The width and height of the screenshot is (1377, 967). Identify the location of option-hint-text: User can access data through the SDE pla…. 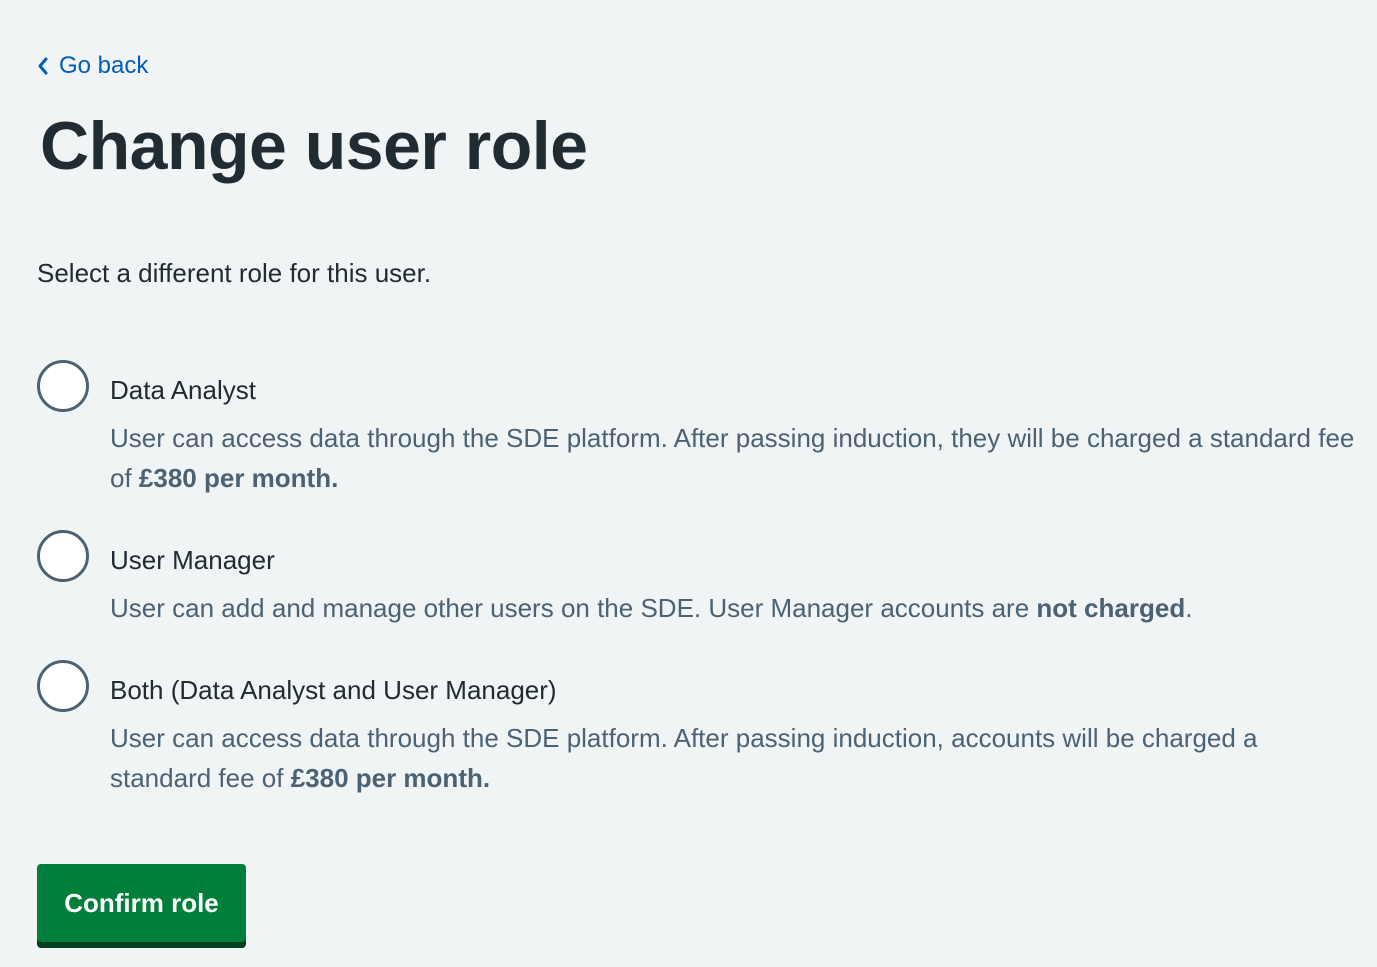
(684, 758).